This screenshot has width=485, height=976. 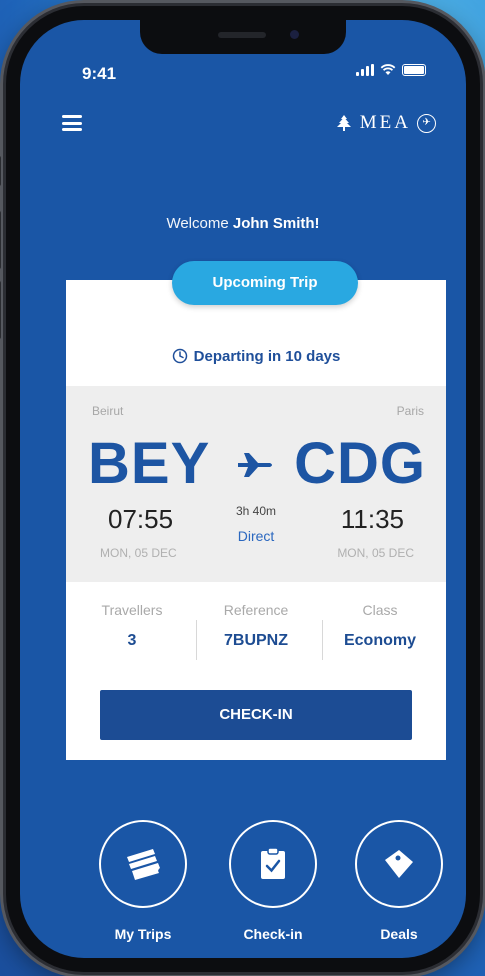 What do you see at coordinates (399, 934) in the screenshot?
I see `deals-label: Deals` at bounding box center [399, 934].